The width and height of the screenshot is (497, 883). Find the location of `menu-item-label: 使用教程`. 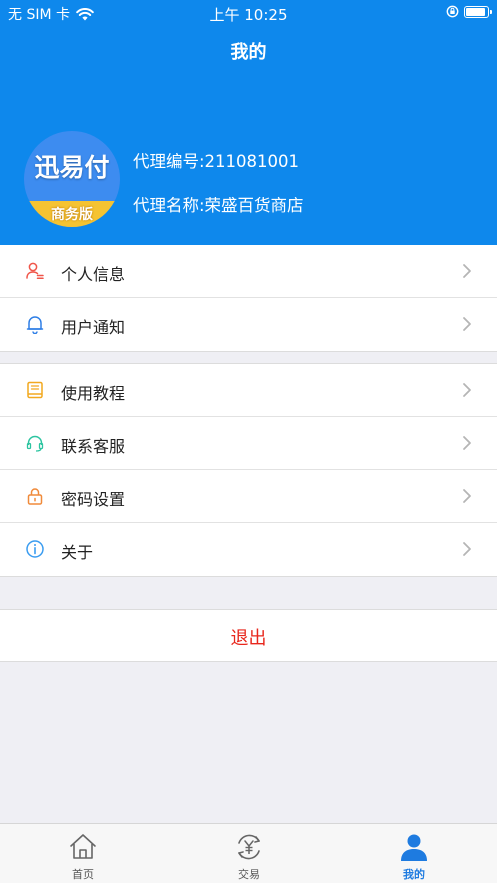

menu-item-label: 使用教程 is located at coordinates (93, 393).